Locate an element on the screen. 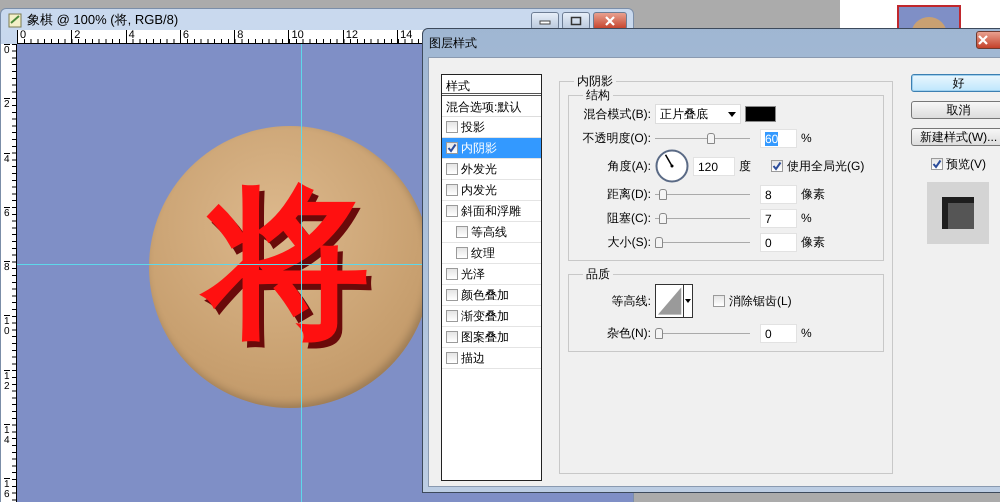 The width and height of the screenshot is (1000, 502). style-item: 等高线 is located at coordinates (491, 232).